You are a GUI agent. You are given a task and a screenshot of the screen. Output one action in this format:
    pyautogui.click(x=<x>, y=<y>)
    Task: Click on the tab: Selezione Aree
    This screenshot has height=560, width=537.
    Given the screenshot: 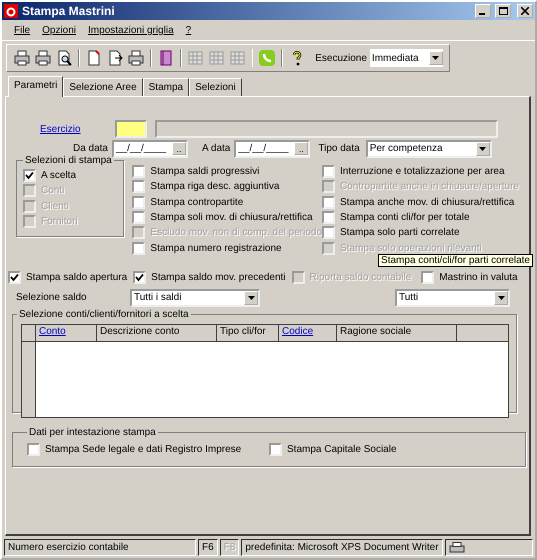 What is the action you would take?
    pyautogui.click(x=103, y=87)
    